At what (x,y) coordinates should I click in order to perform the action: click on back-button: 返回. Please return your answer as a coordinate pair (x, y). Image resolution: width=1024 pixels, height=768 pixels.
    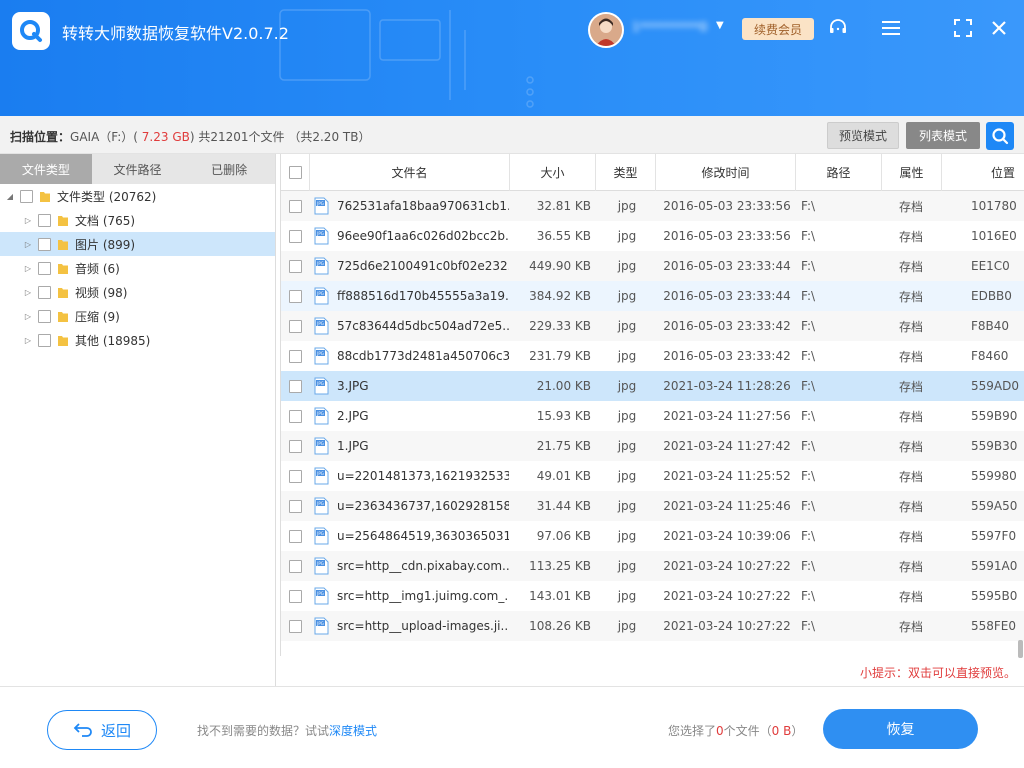
    Looking at the image, I should click on (102, 730).